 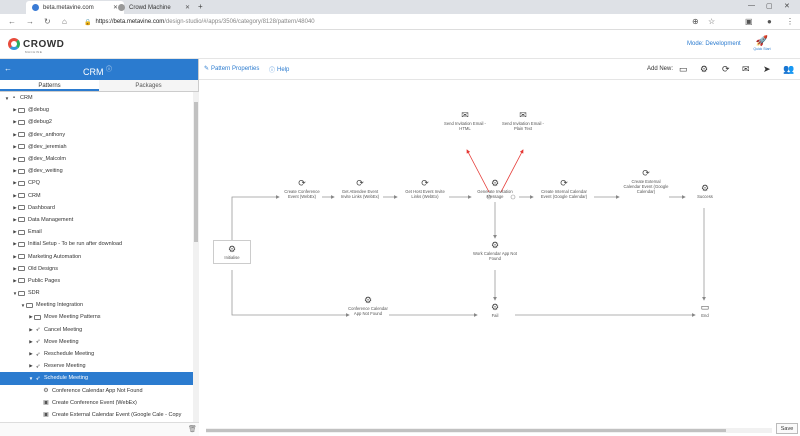 I want to click on tree-item: ▶ CRM, so click(x=96, y=196).